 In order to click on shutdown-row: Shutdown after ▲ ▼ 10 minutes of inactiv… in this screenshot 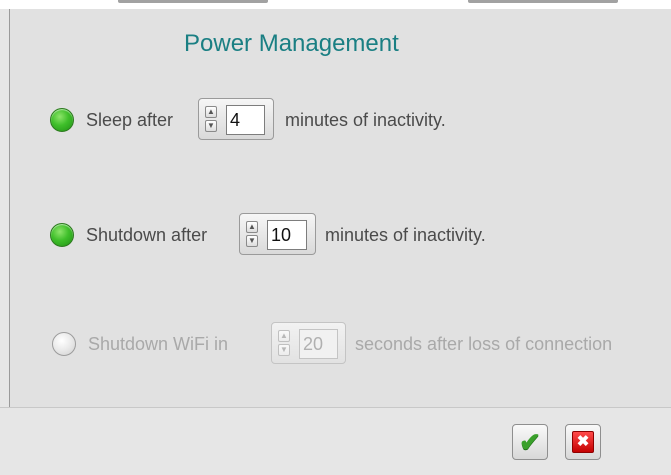, I will do `click(290, 235)`.